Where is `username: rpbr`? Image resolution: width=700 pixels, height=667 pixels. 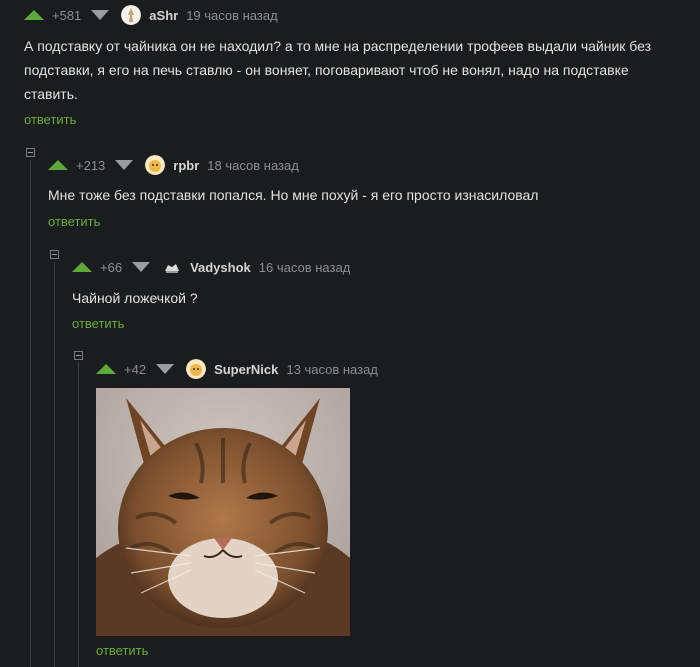 username: rpbr is located at coordinates (186, 165).